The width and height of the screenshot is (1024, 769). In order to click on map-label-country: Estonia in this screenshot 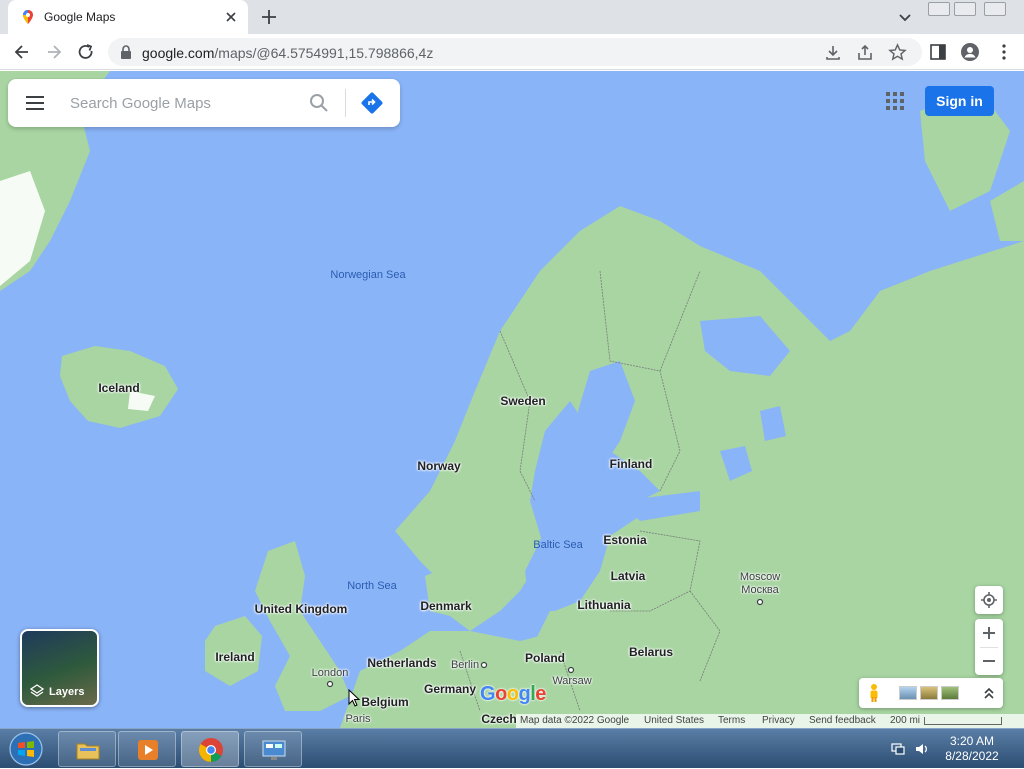, I will do `click(624, 540)`.